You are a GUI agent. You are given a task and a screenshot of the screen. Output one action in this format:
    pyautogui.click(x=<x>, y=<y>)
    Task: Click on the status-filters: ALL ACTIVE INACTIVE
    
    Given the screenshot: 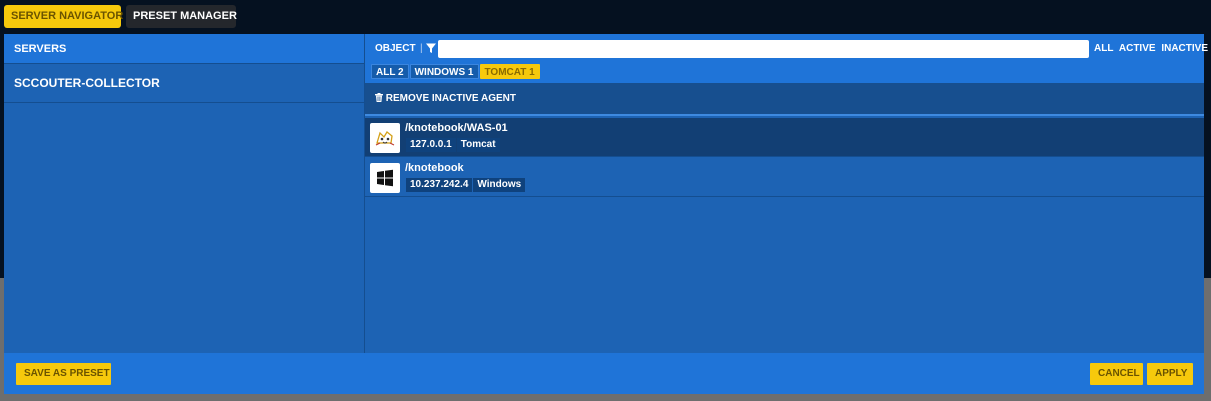 What is the action you would take?
    pyautogui.click(x=1152, y=48)
    